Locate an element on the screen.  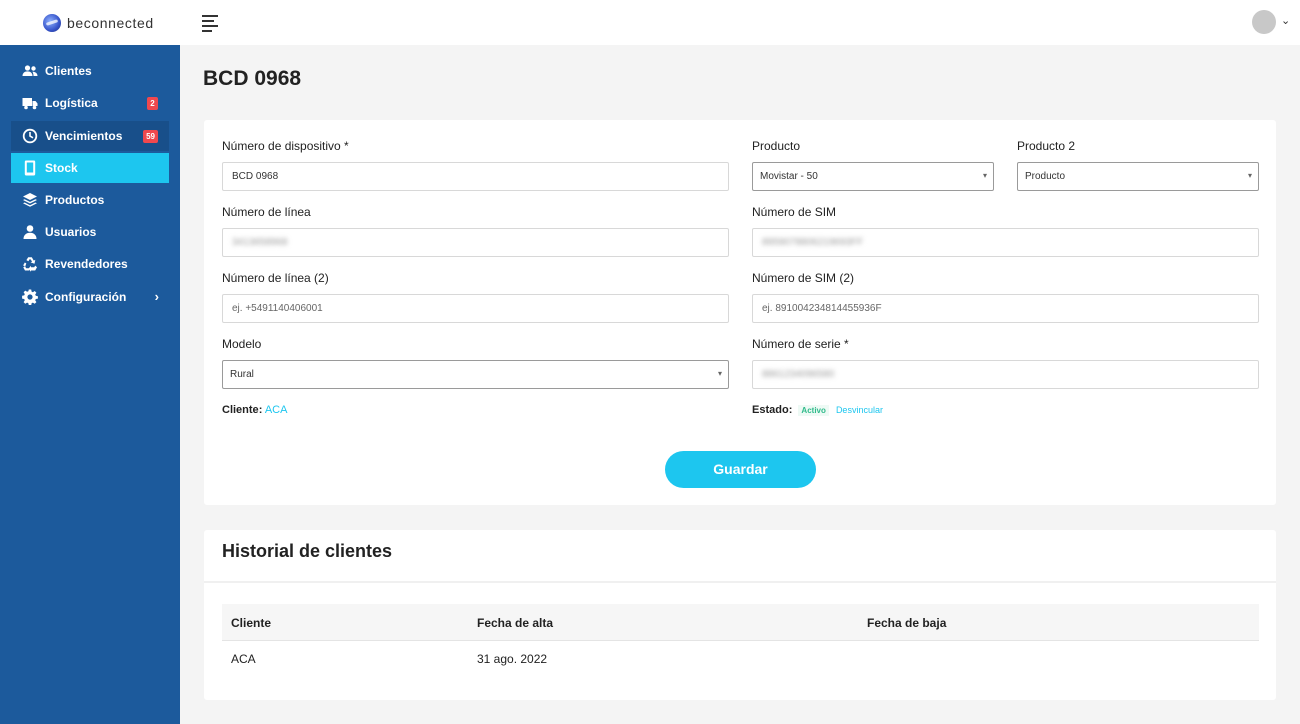
status-label: Estado is located at coordinates (770, 410).